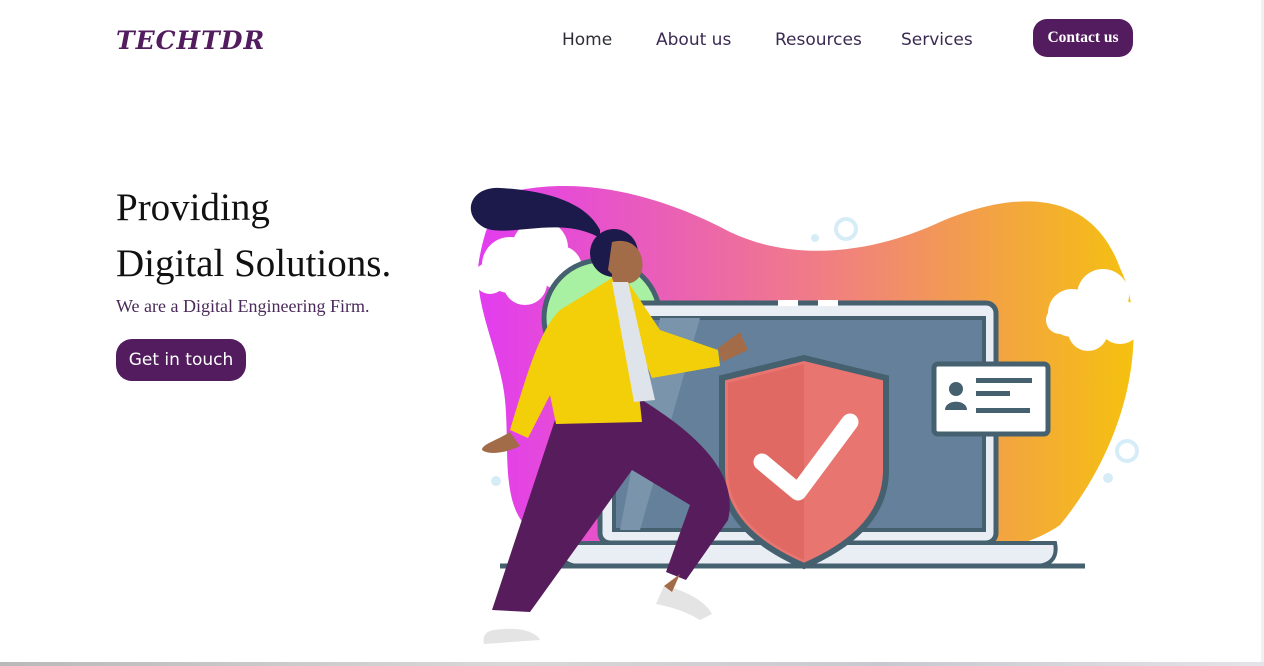 The image size is (1264, 666). Describe the element at coordinates (243, 306) in the screenshot. I see `hero-subtitle: We are a Digital Engineering Firm.` at that location.